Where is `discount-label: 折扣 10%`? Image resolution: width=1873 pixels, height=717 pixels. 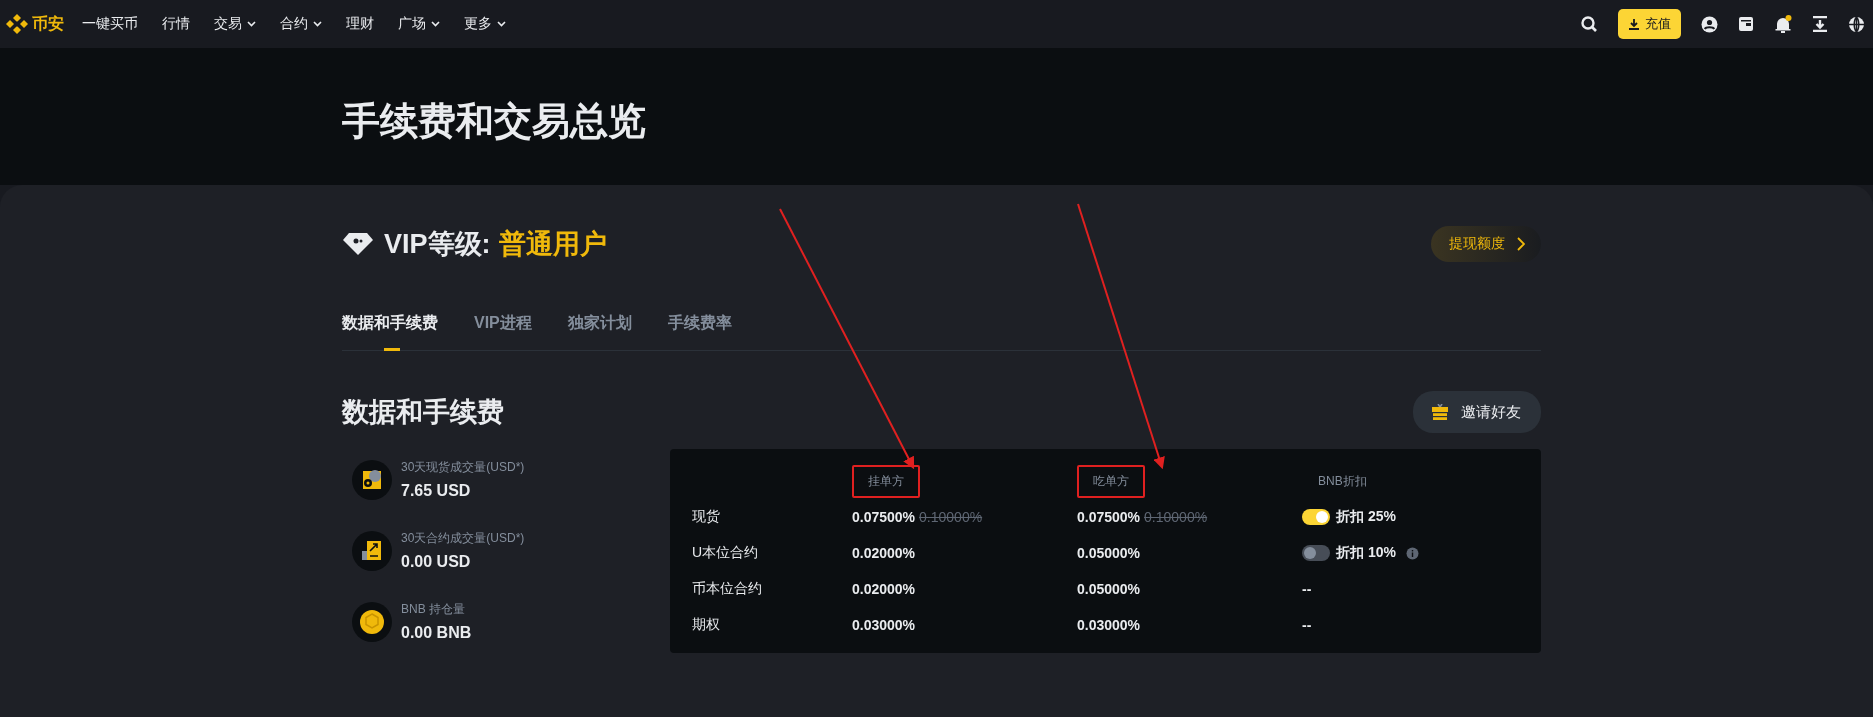
discount-label: 折扣 10% is located at coordinates (1366, 553).